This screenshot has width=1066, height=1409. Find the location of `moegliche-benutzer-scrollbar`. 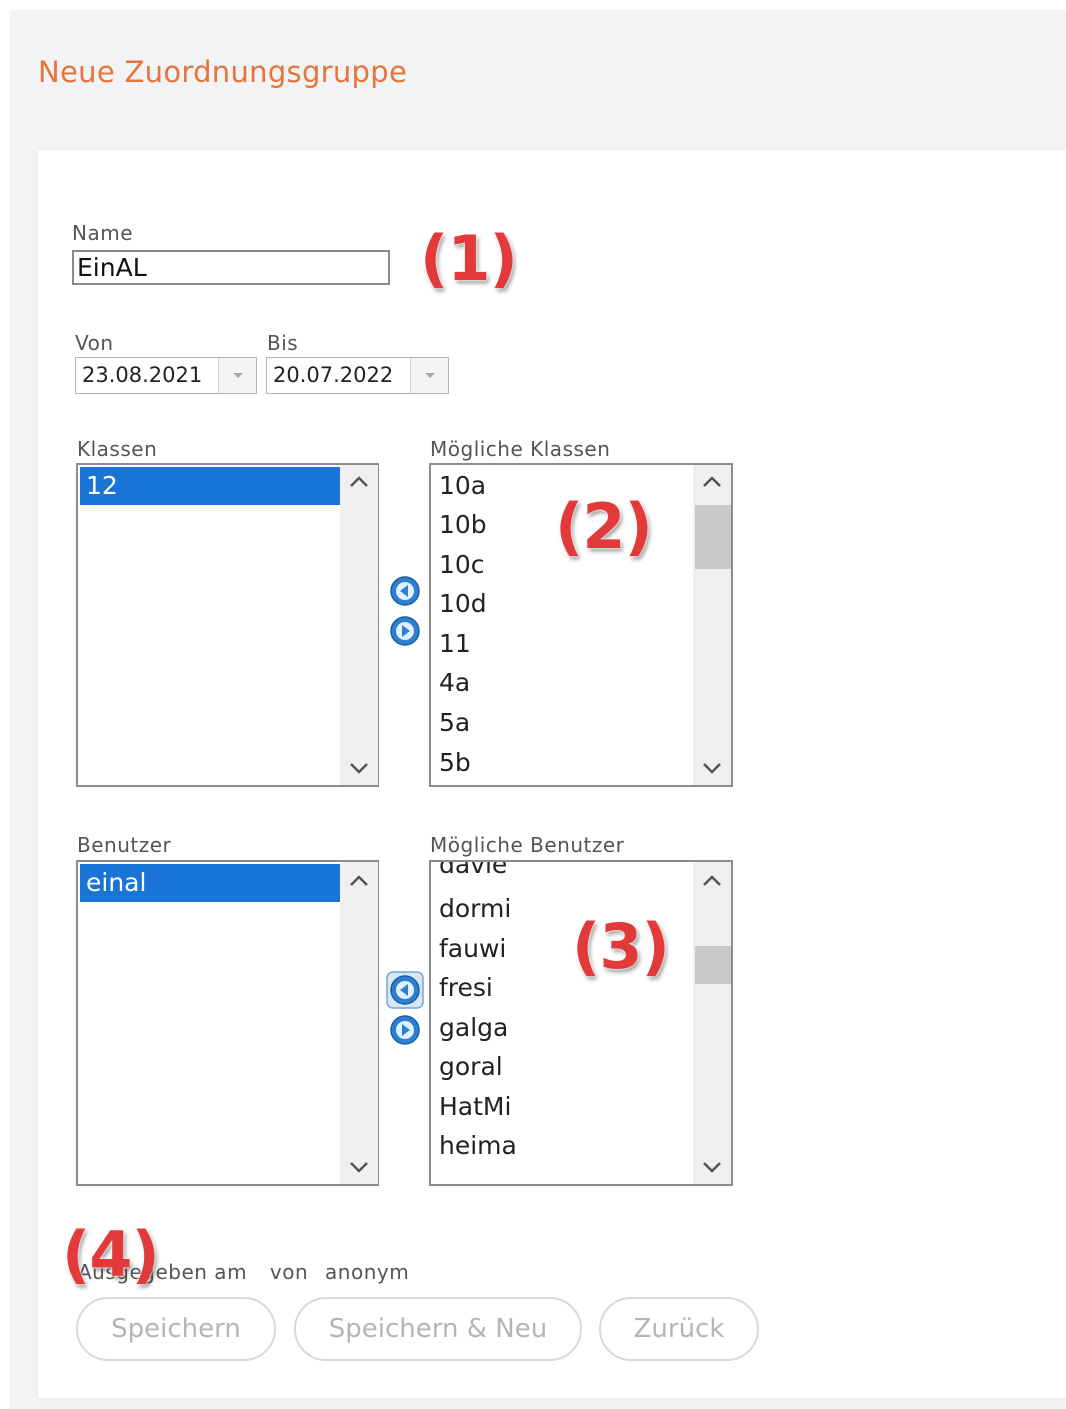

moegliche-benutzer-scrollbar is located at coordinates (712, 1023).